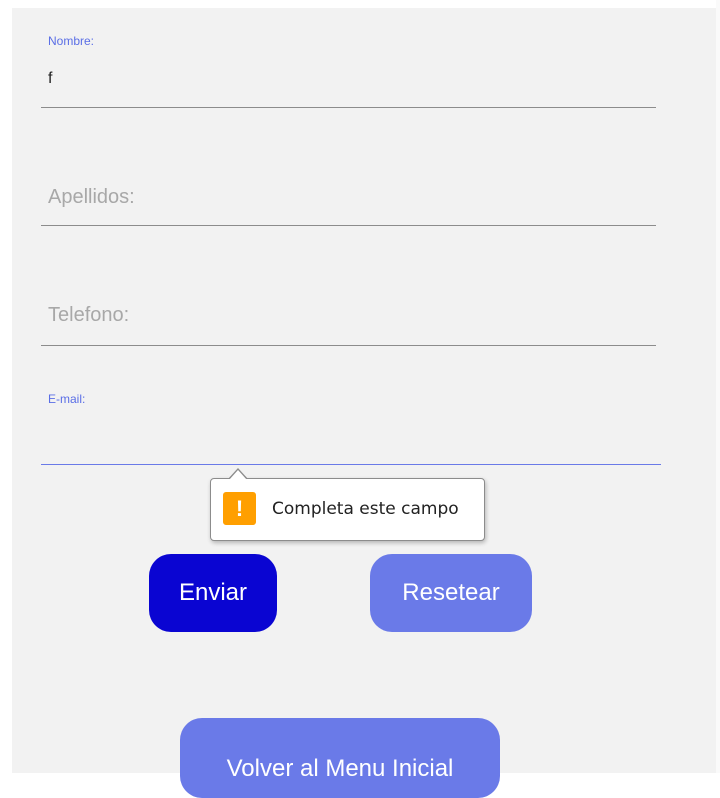 Image resolution: width=720 pixels, height=798 pixels. I want to click on tooltip-arrow-fill, so click(238, 475).